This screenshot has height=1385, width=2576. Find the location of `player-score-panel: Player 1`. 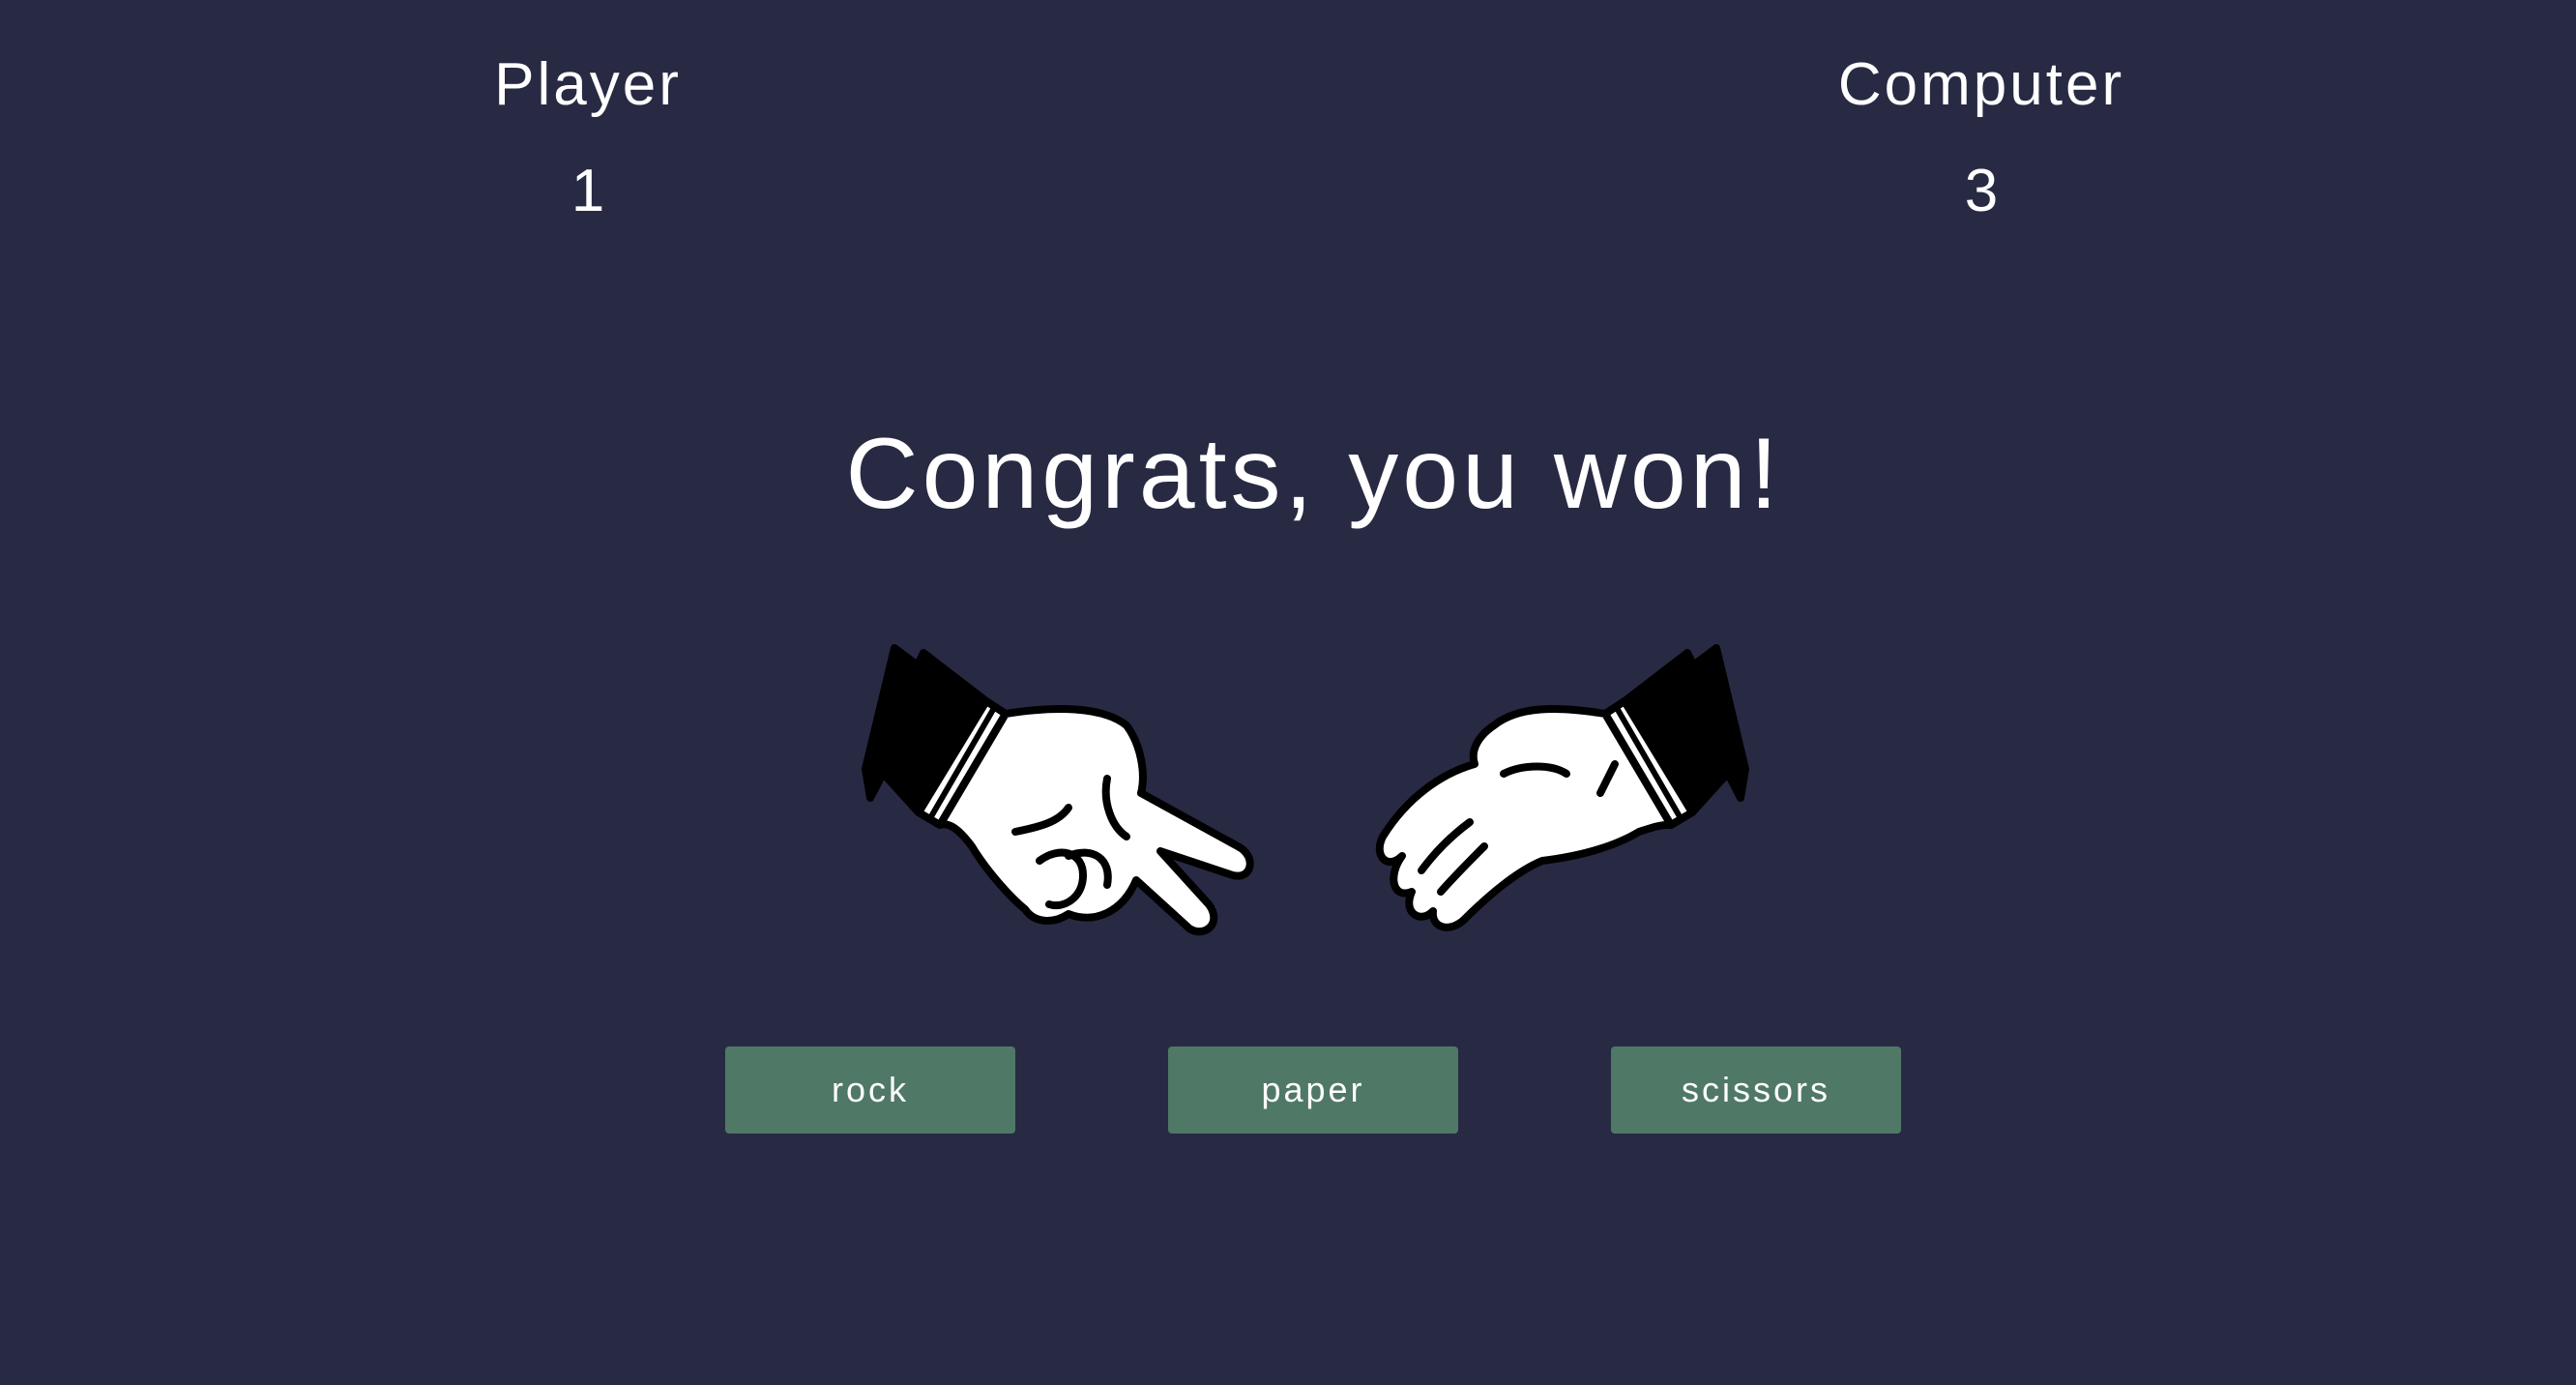

player-score-panel: Player 1 is located at coordinates (588, 138).